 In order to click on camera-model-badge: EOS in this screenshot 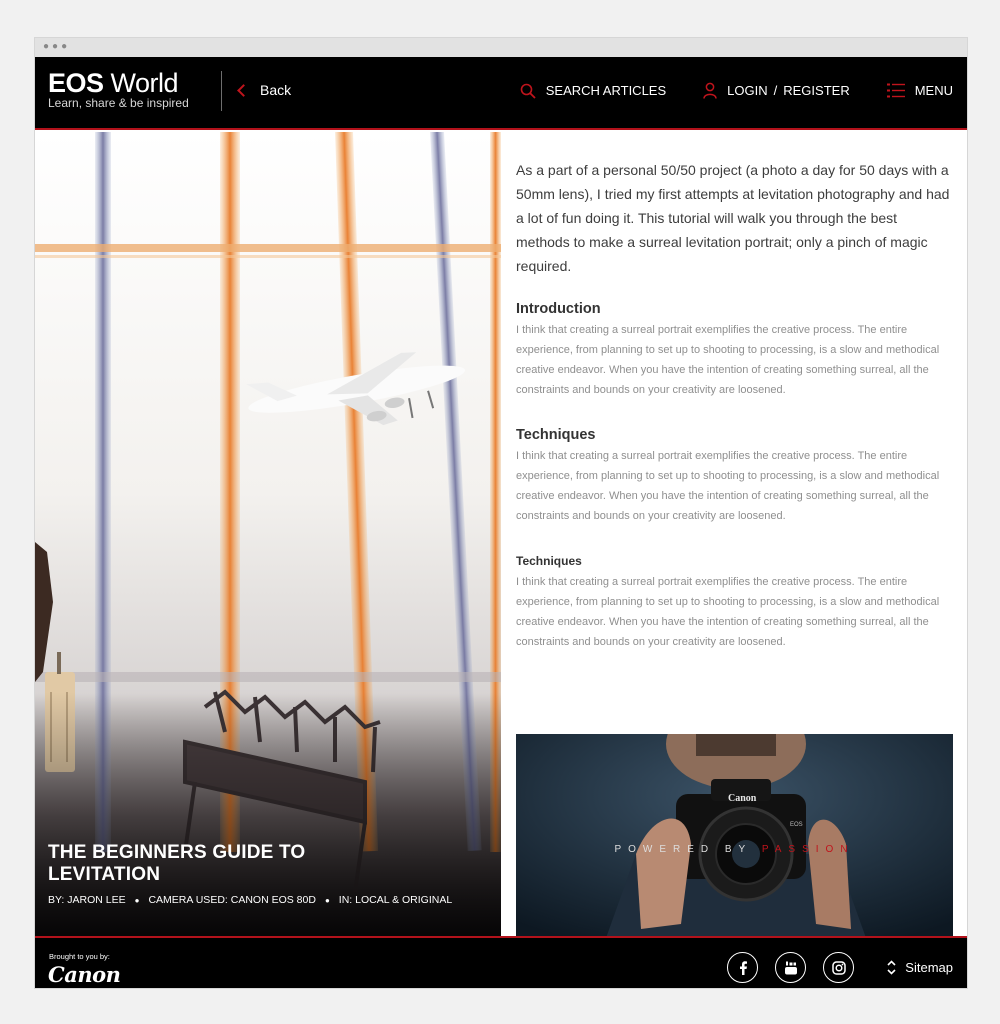, I will do `click(796, 825)`.